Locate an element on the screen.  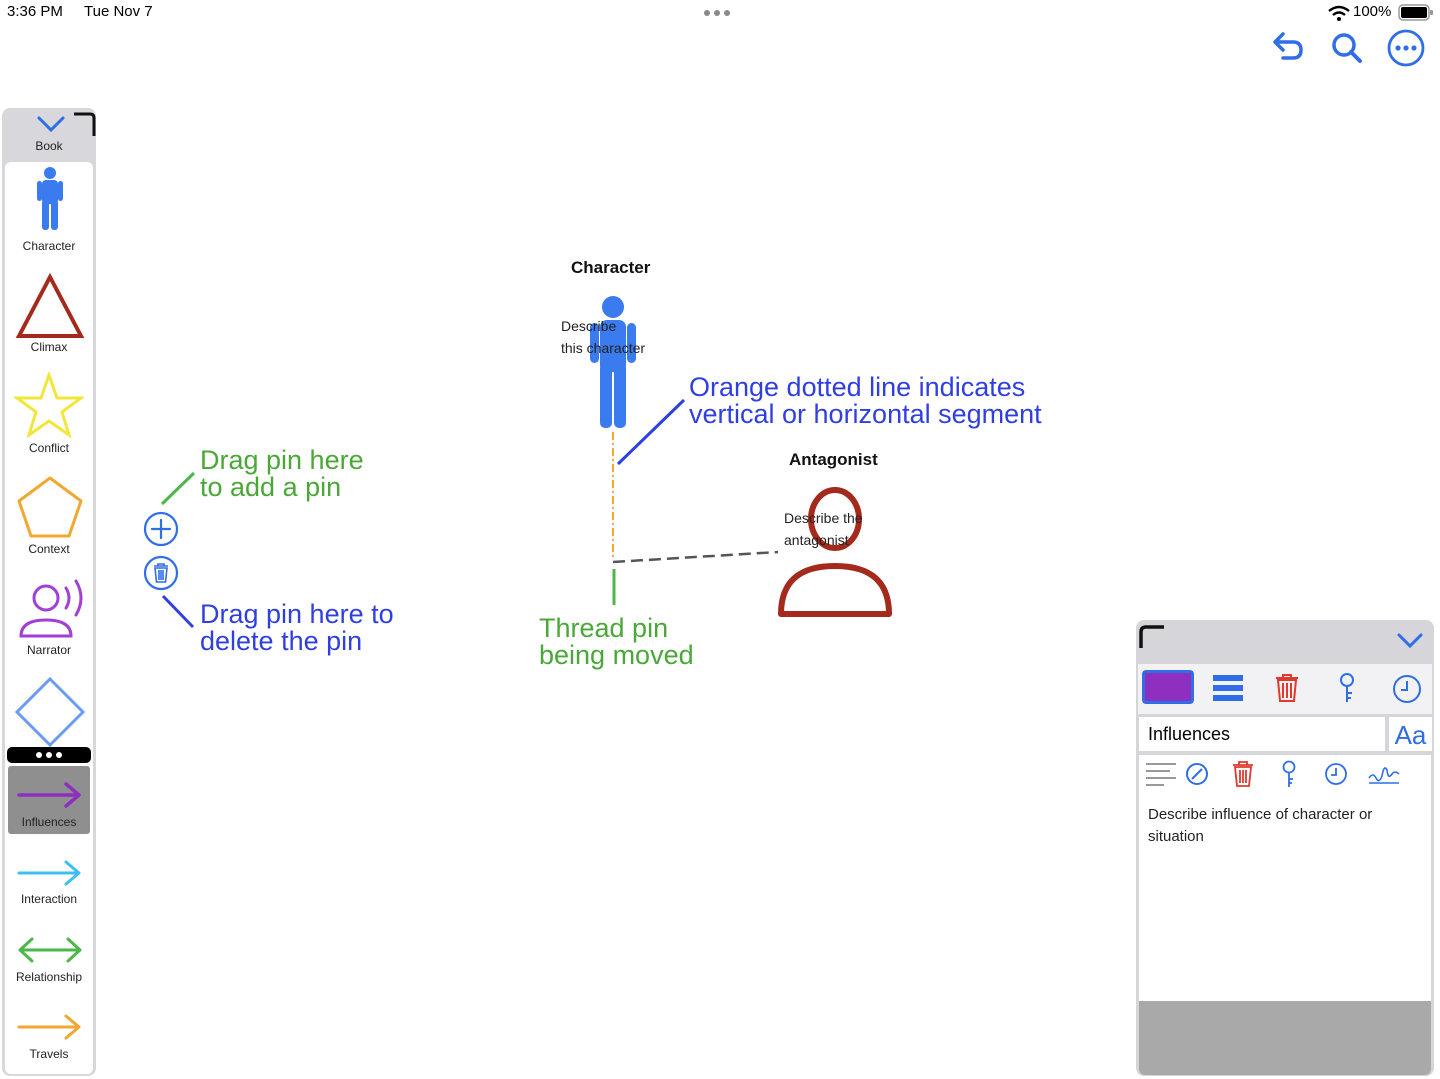
note-orange-line-2: vertical or horizontal segment is located at coordinates (865, 414).